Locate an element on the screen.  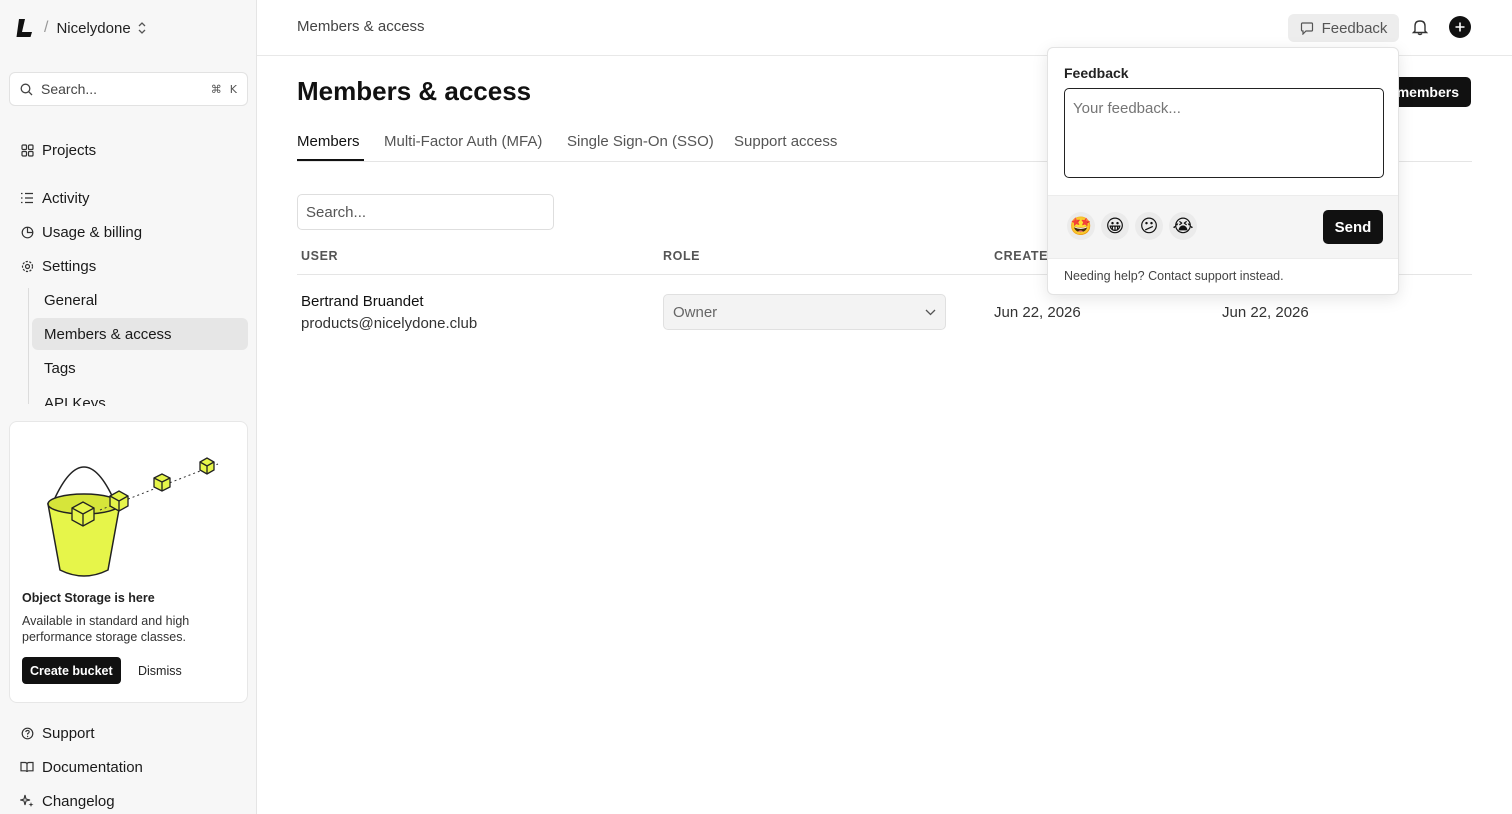
org-switcher: / Nicelydone is located at coordinates (81, 28).